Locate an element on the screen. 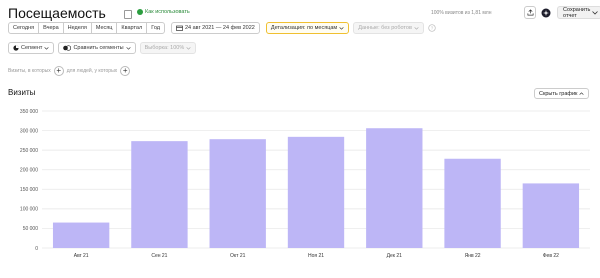 This screenshot has width=600, height=278. how-to-use-label: Как использовать is located at coordinates (167, 12).